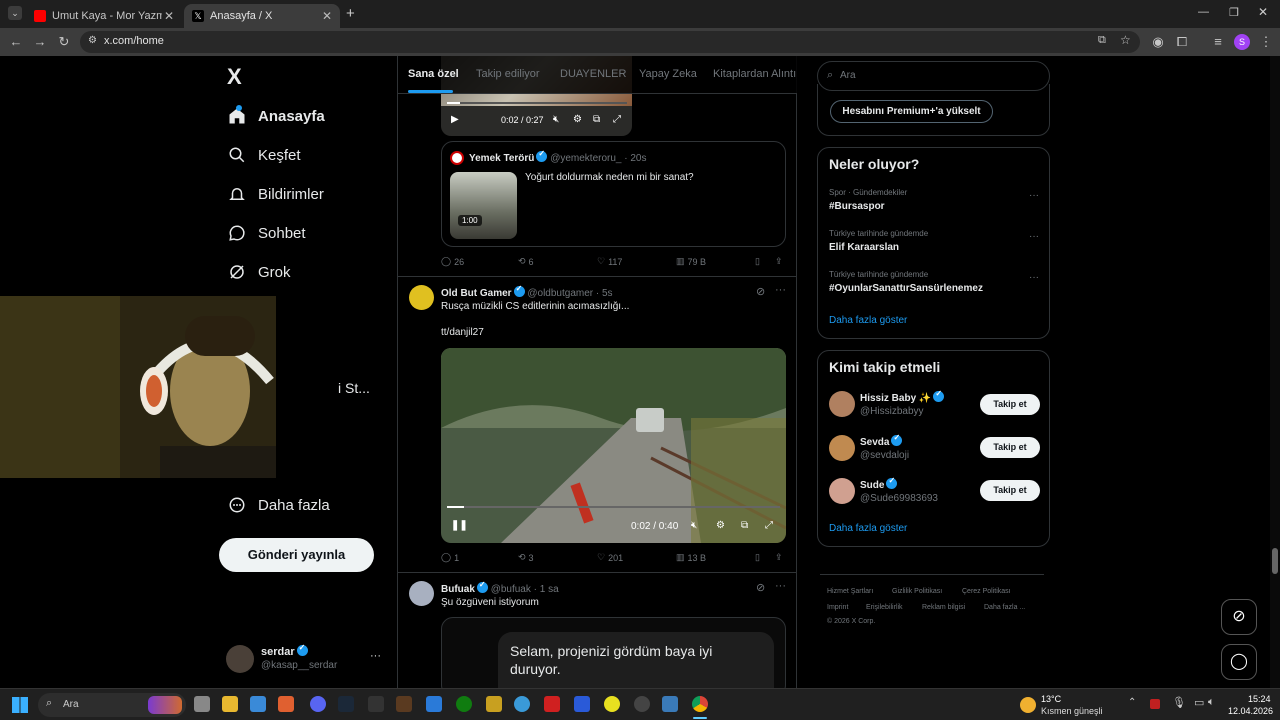 The height and width of the screenshot is (720, 1280). Describe the element at coordinates (857, 206) in the screenshot. I see `trend-item: #Bursaspor` at that location.